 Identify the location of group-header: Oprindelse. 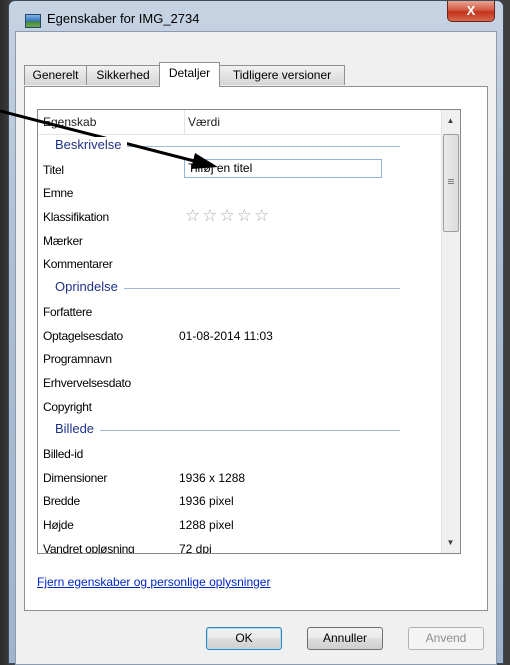
(240, 288).